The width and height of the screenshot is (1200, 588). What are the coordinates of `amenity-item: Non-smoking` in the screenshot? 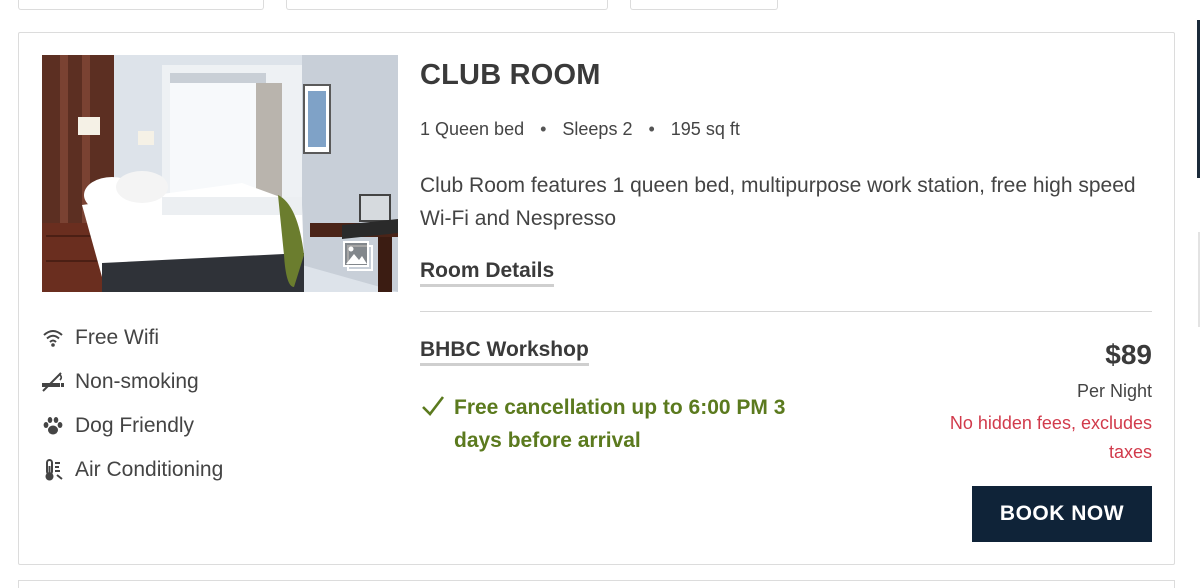 It's located at (132, 382).